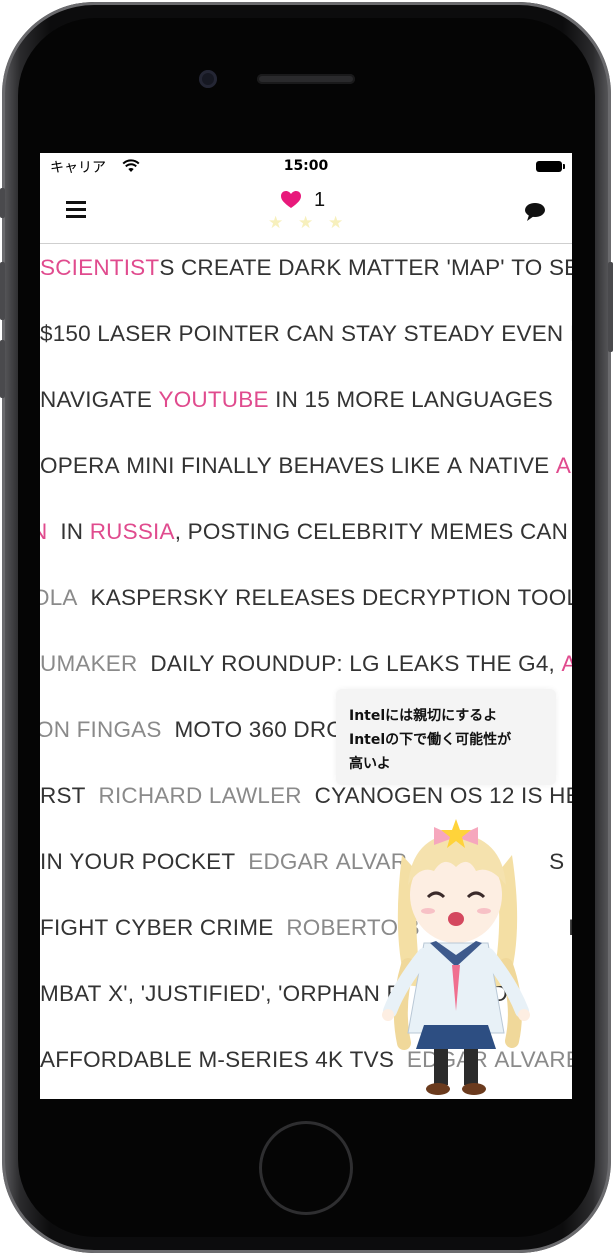 Image resolution: width=613 pixels, height=1255 pixels. What do you see at coordinates (365, 267) in the screenshot?
I see `headline-text: S CREATE DARK MATTER 'MAP' TO SE` at bounding box center [365, 267].